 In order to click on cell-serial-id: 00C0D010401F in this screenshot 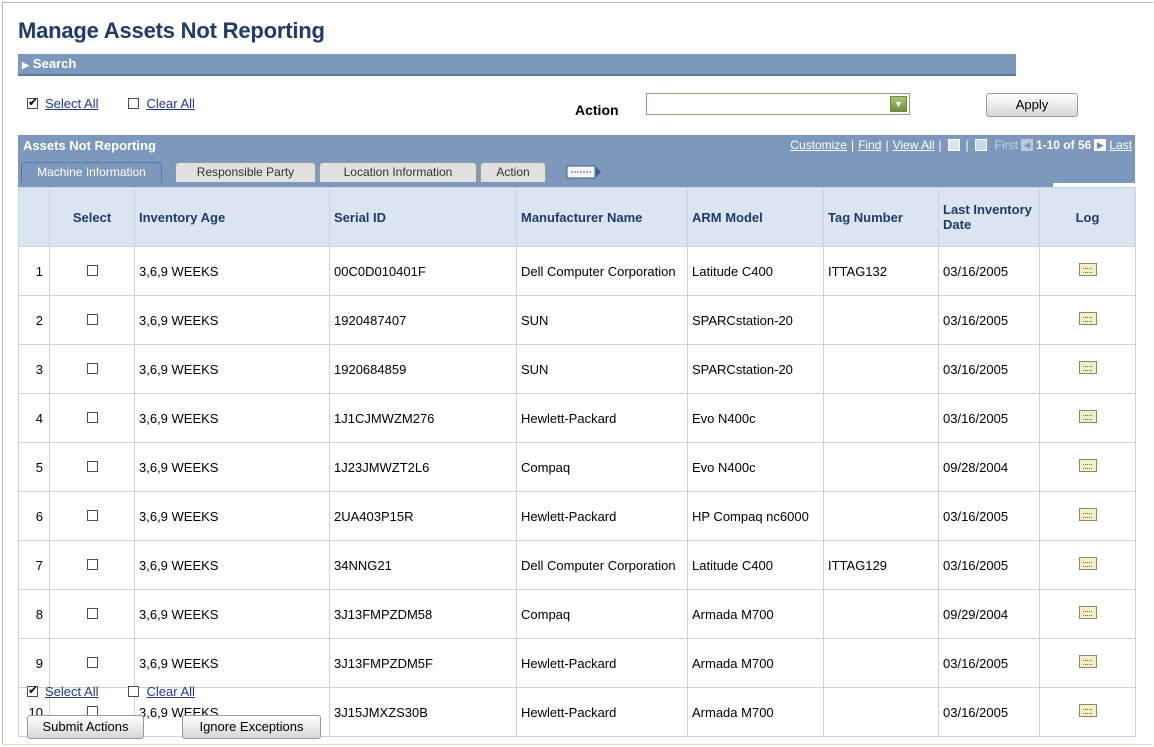, I will do `click(423, 271)`.